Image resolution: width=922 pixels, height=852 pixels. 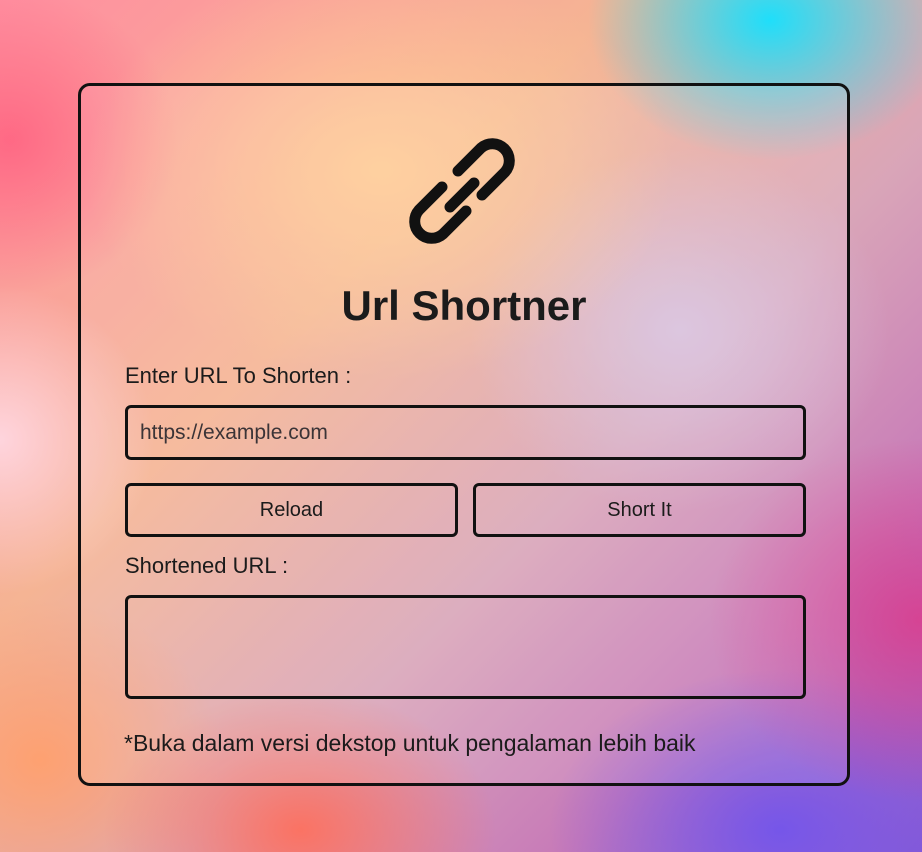 I want to click on reload-button: Reload, so click(x=291, y=510).